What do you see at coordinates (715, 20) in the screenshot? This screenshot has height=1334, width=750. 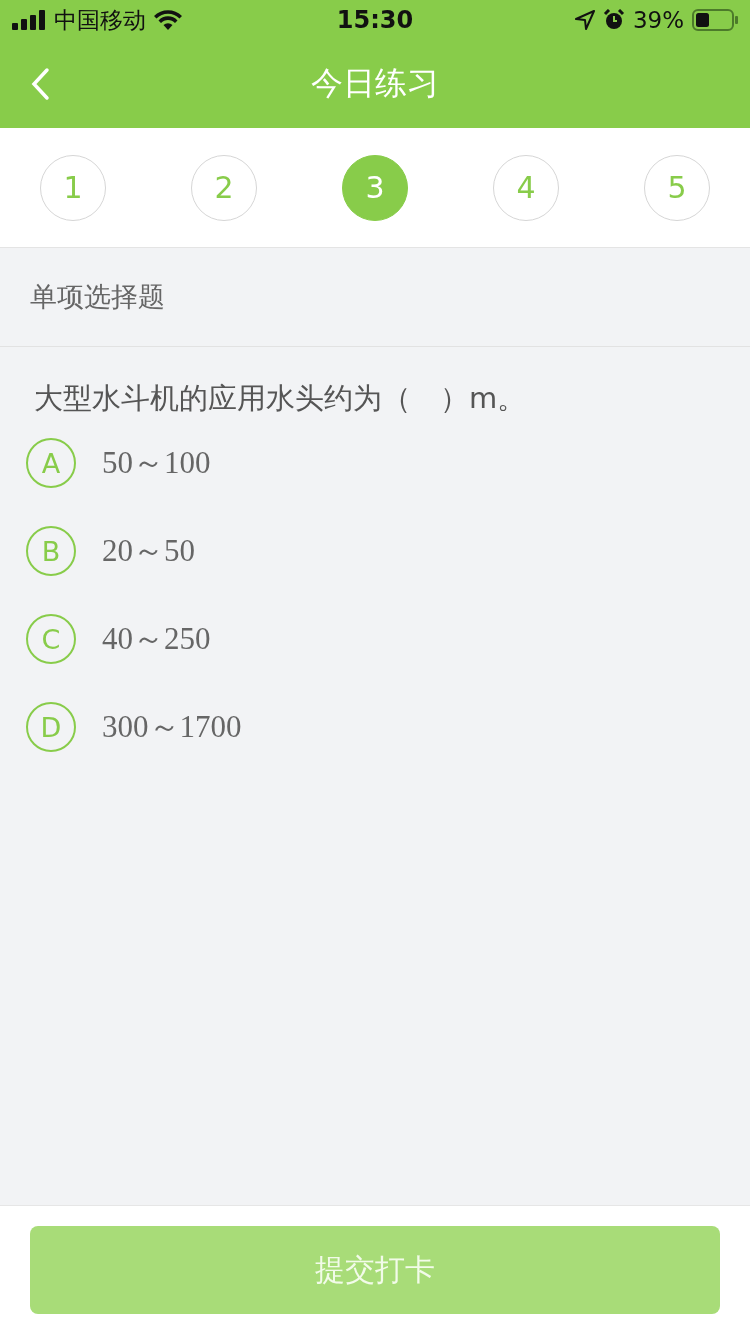 I see `battery-icon` at bounding box center [715, 20].